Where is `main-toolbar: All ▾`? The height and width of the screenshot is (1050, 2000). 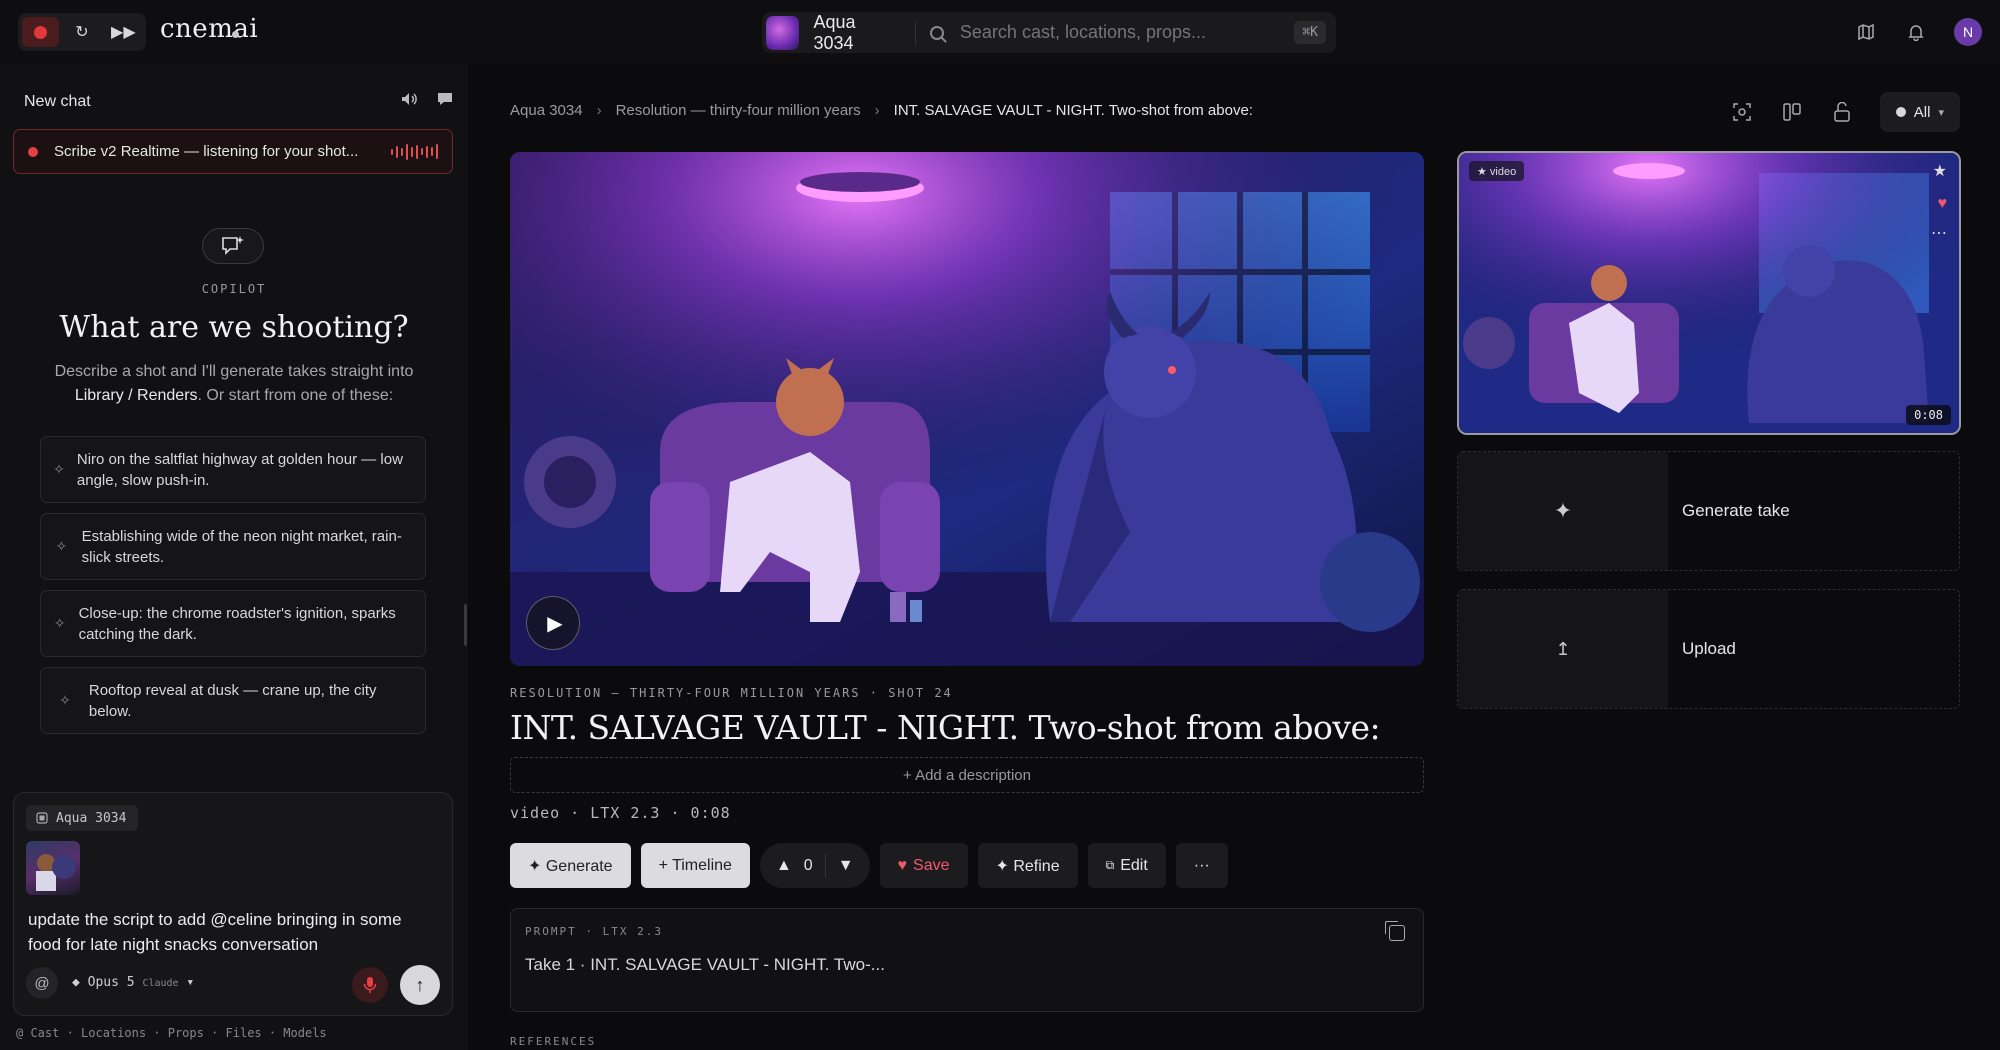 main-toolbar: All ▾ is located at coordinates (1845, 112).